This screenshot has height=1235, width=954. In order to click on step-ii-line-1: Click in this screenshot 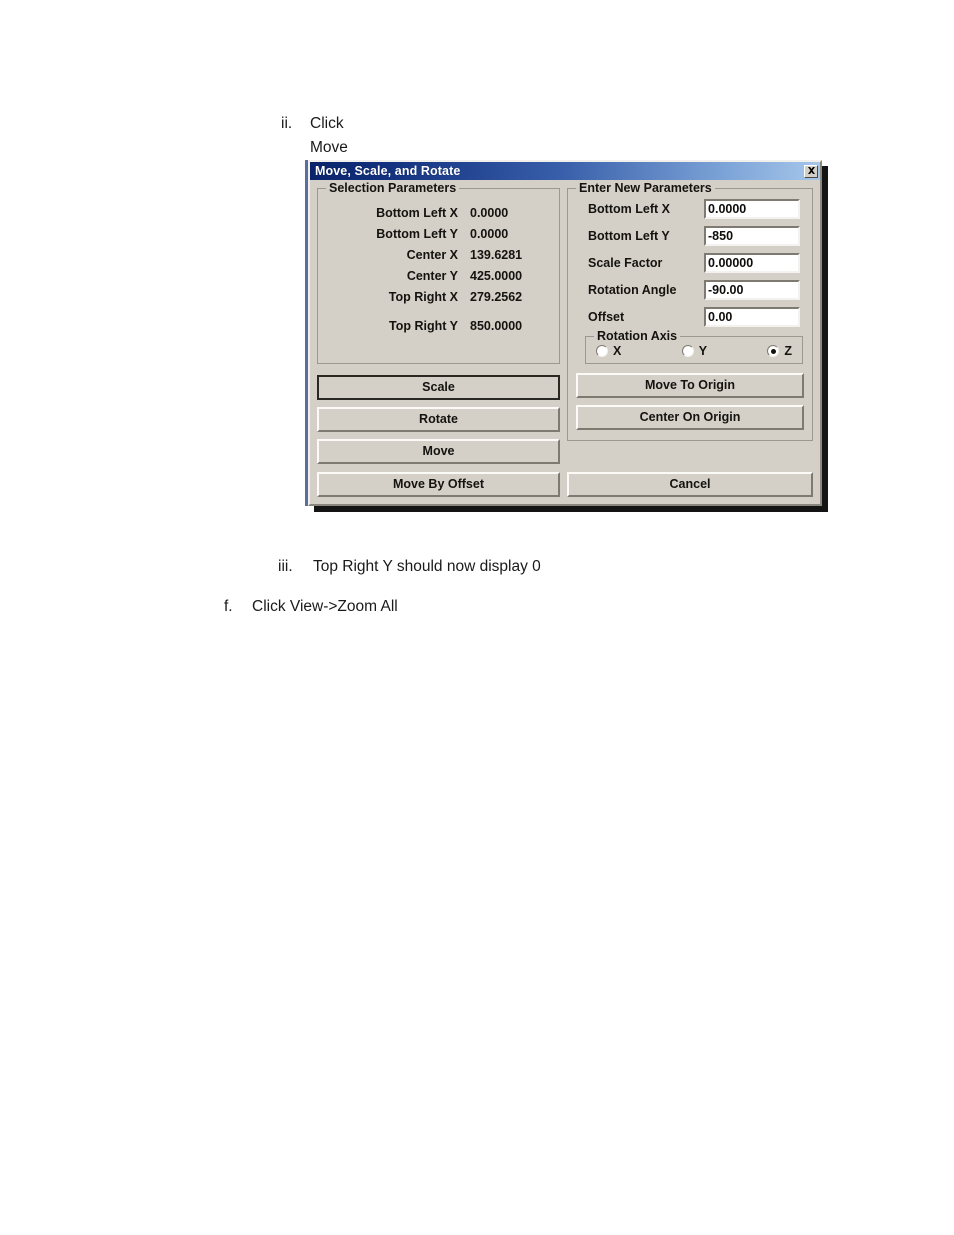, I will do `click(327, 123)`.